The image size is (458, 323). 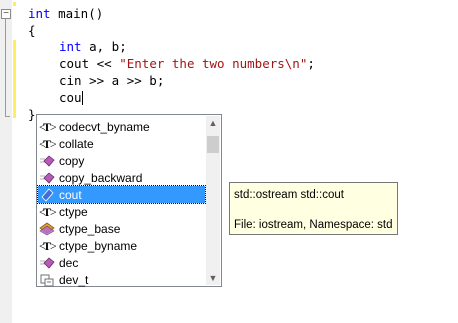 What do you see at coordinates (121, 160) in the screenshot?
I see `completion-item: copy` at bounding box center [121, 160].